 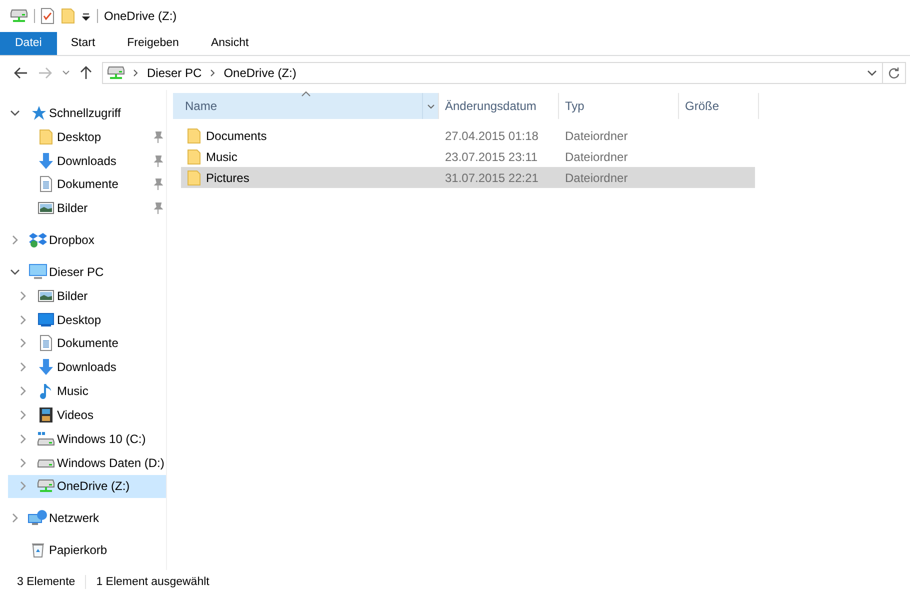 I want to click on sort-caret-icon, so click(x=305, y=94).